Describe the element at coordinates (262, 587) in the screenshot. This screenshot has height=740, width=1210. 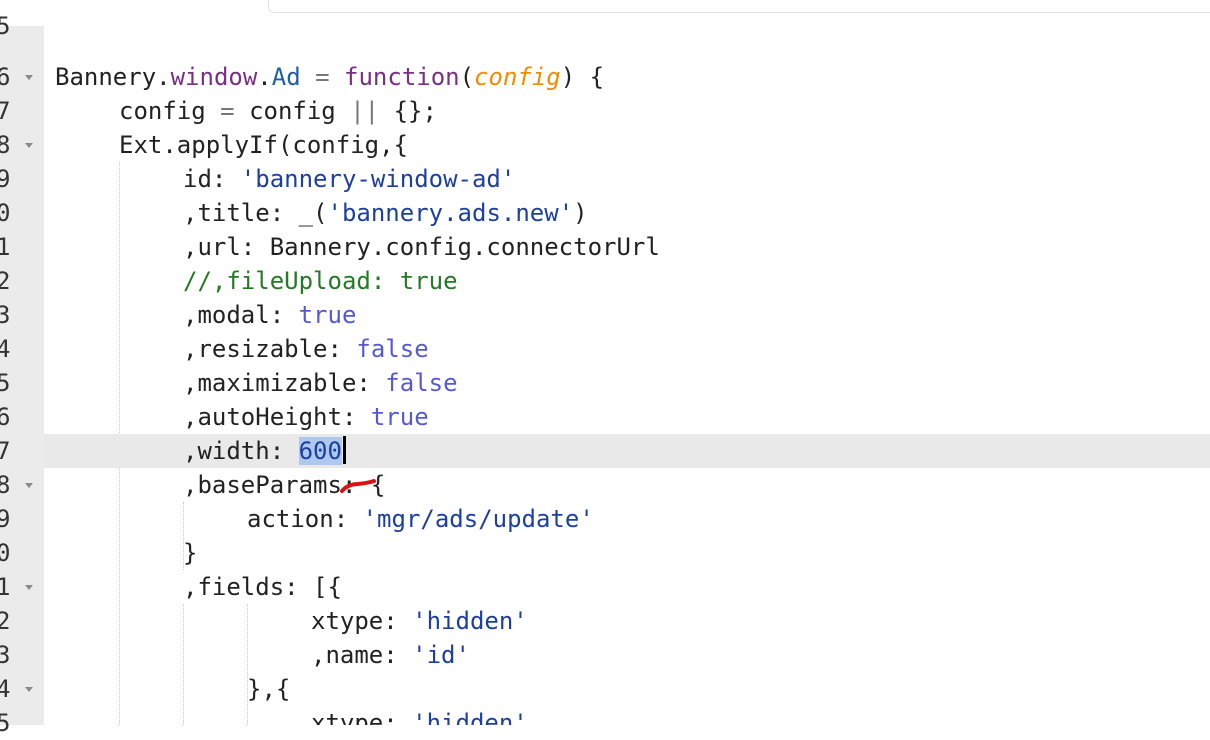
I see `code-line: ,fields: [{` at that location.